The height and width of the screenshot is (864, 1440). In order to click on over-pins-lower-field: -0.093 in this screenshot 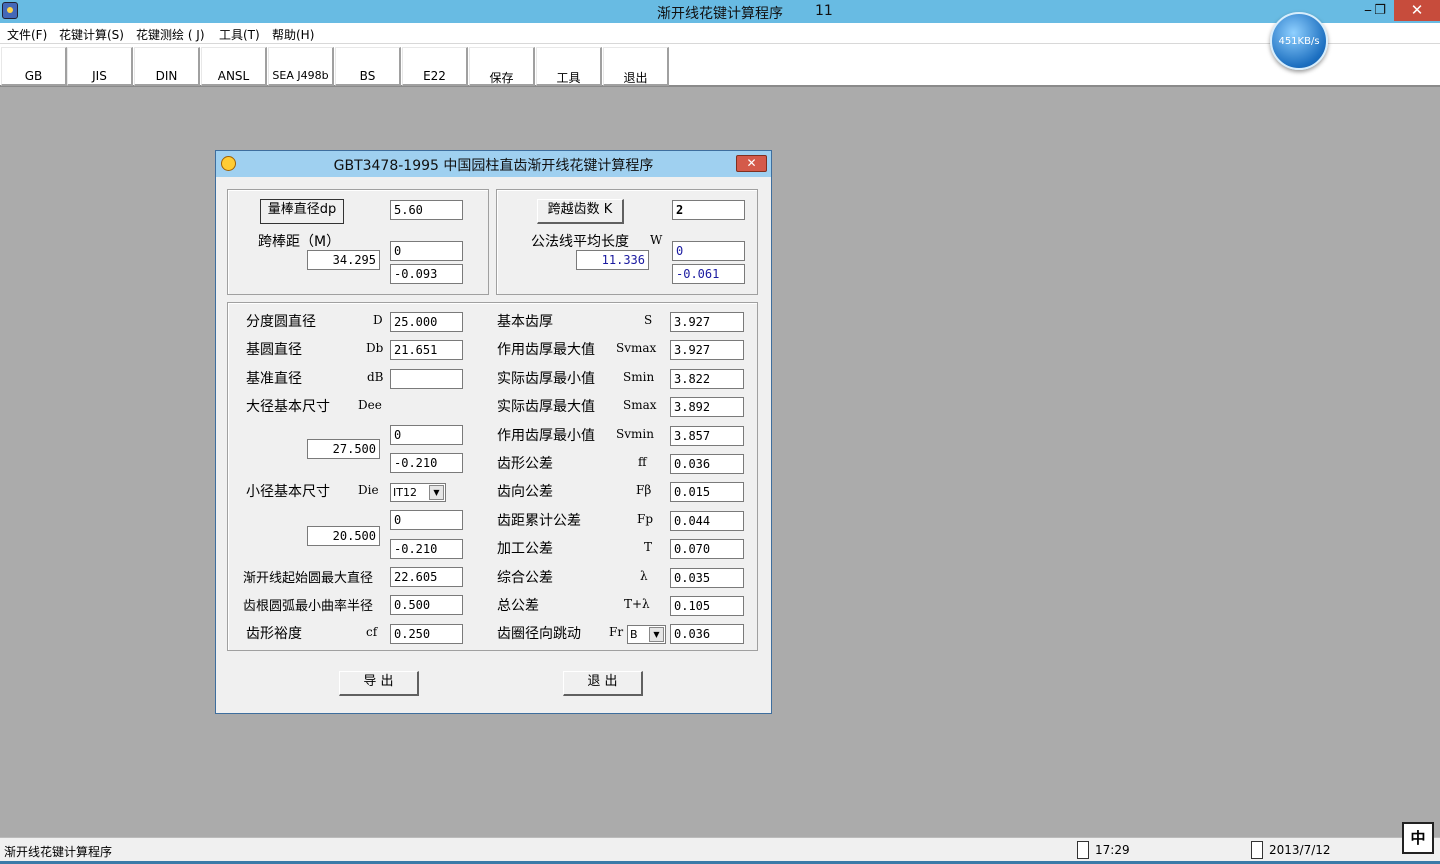, I will do `click(426, 274)`.